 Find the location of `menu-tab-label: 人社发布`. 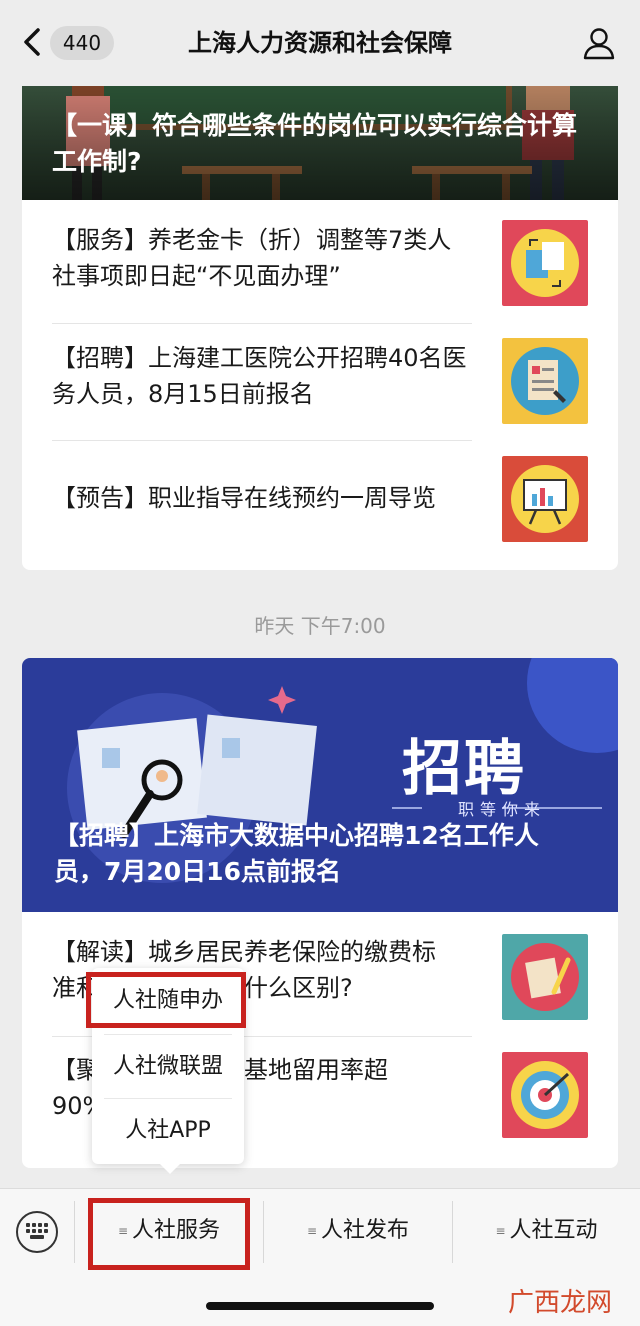

menu-tab-label: 人社发布 is located at coordinates (365, 1230).